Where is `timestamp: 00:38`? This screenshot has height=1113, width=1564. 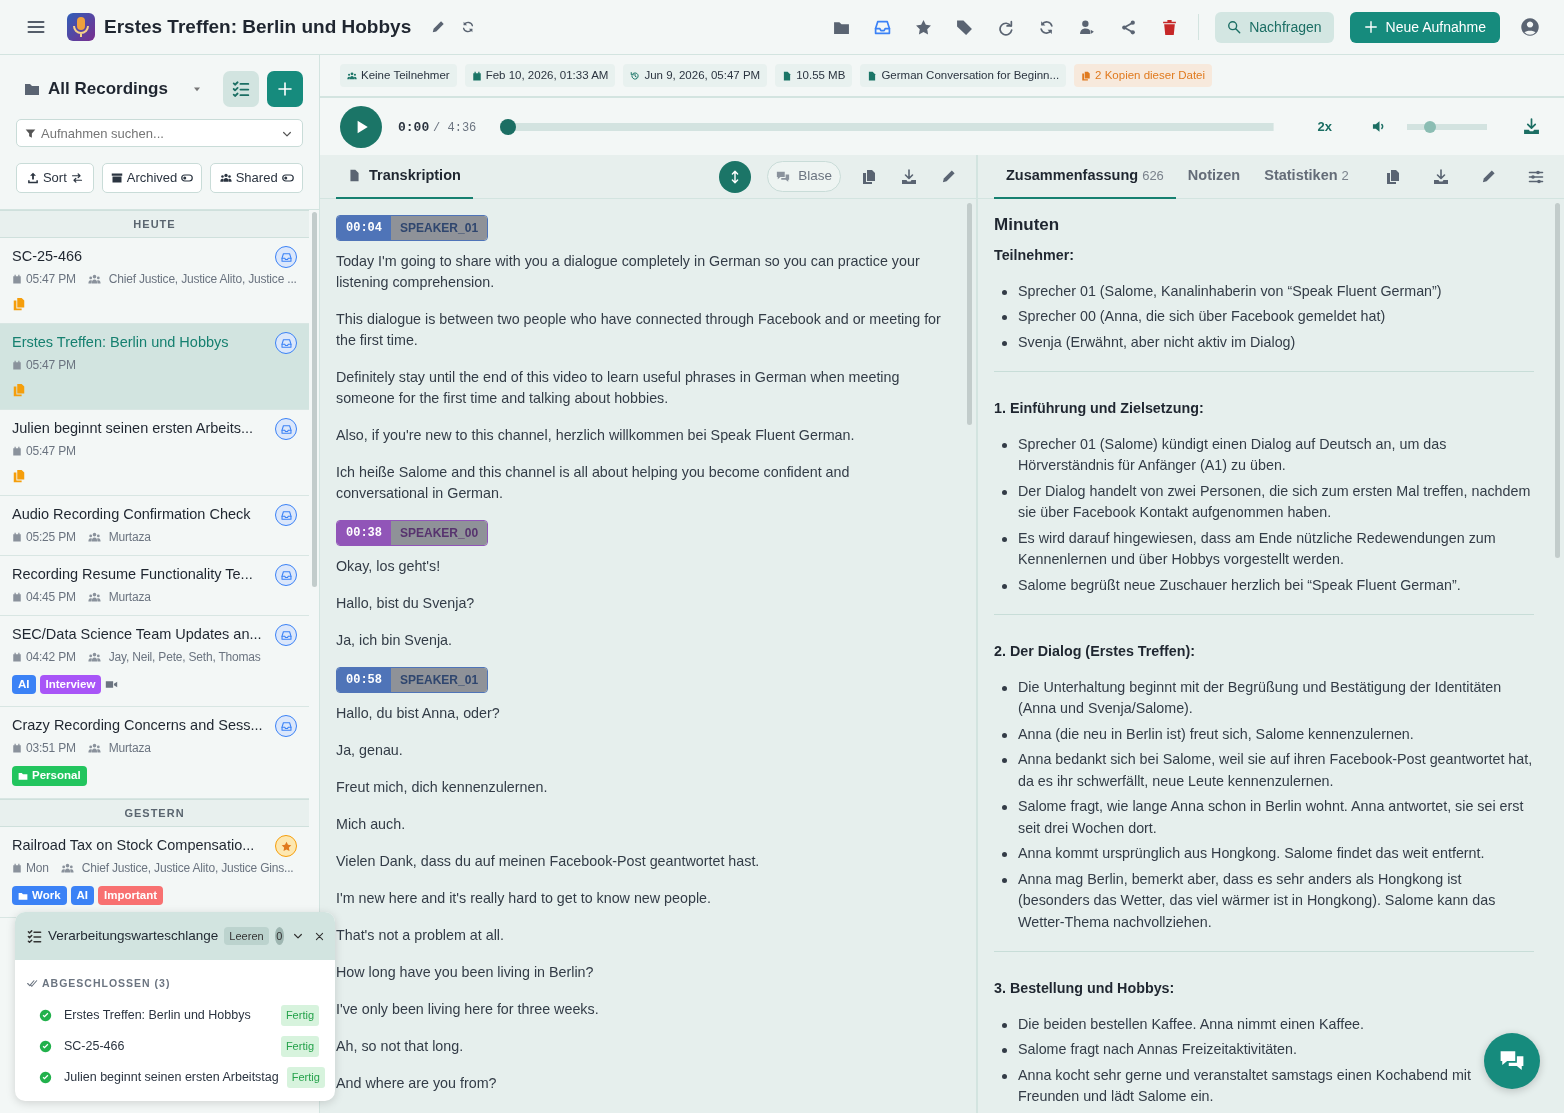 timestamp: 00:38 is located at coordinates (364, 533).